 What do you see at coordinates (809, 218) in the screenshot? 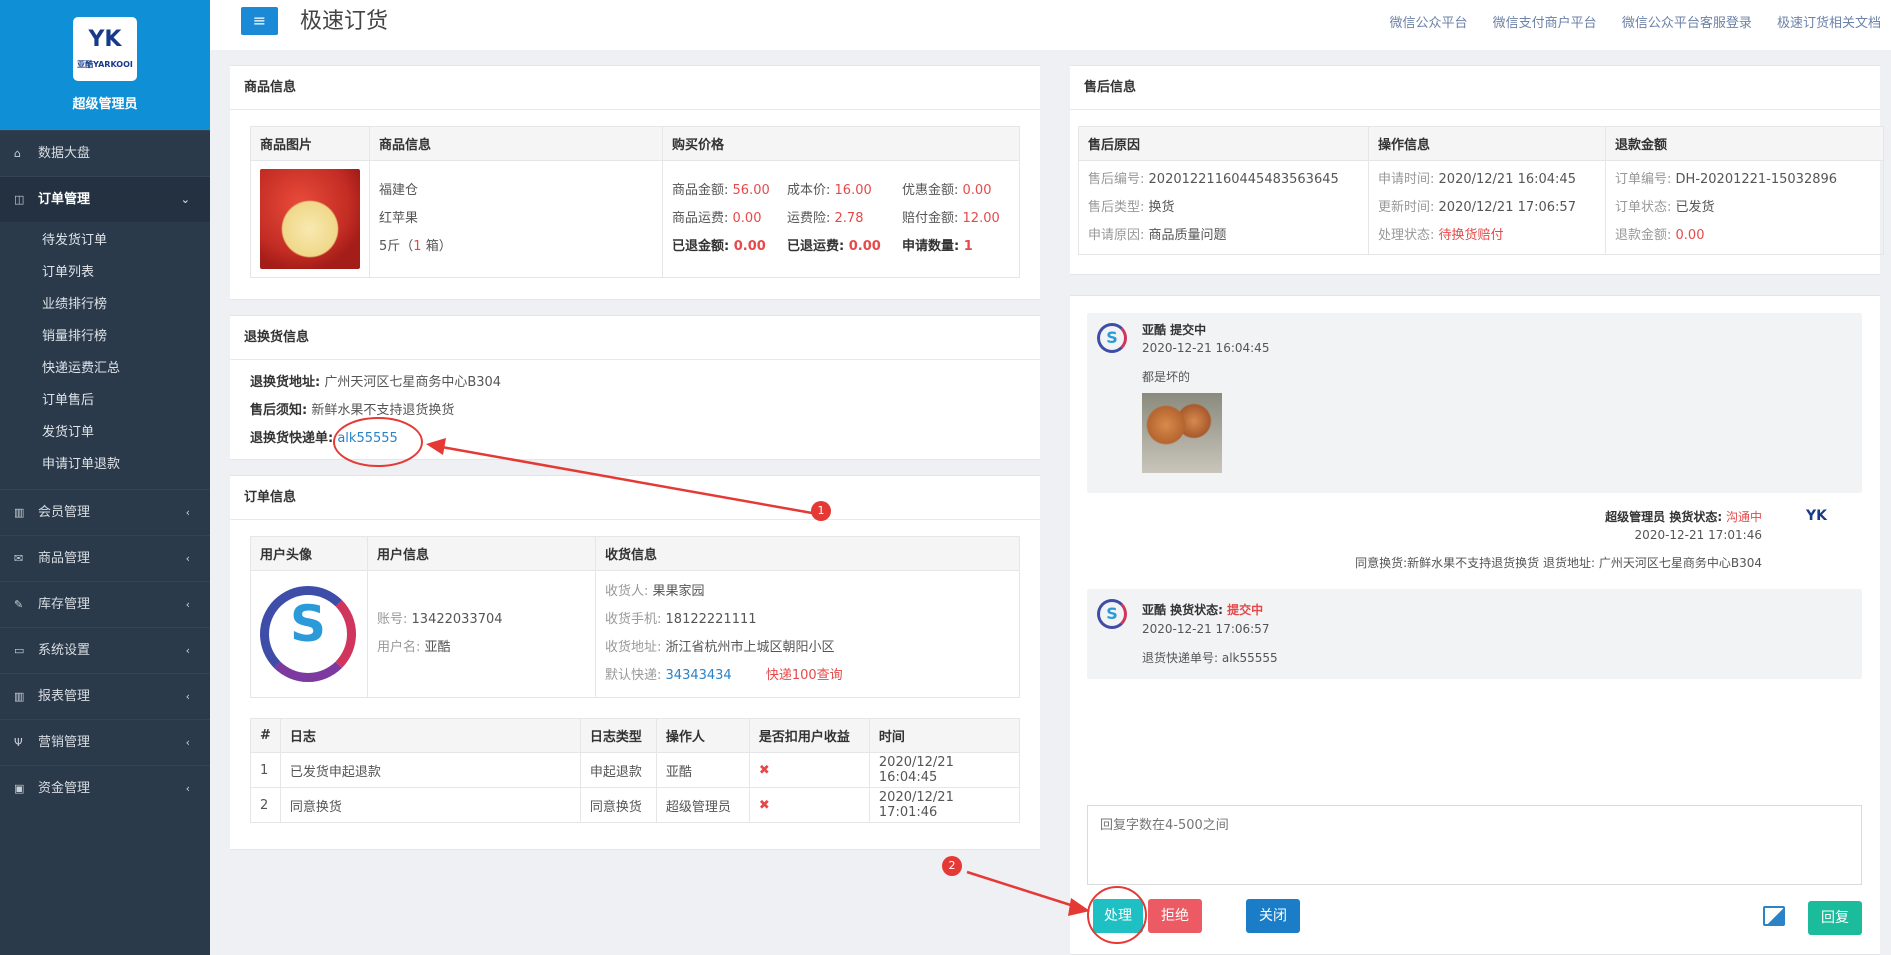
I see `price-label: 运费险:` at bounding box center [809, 218].